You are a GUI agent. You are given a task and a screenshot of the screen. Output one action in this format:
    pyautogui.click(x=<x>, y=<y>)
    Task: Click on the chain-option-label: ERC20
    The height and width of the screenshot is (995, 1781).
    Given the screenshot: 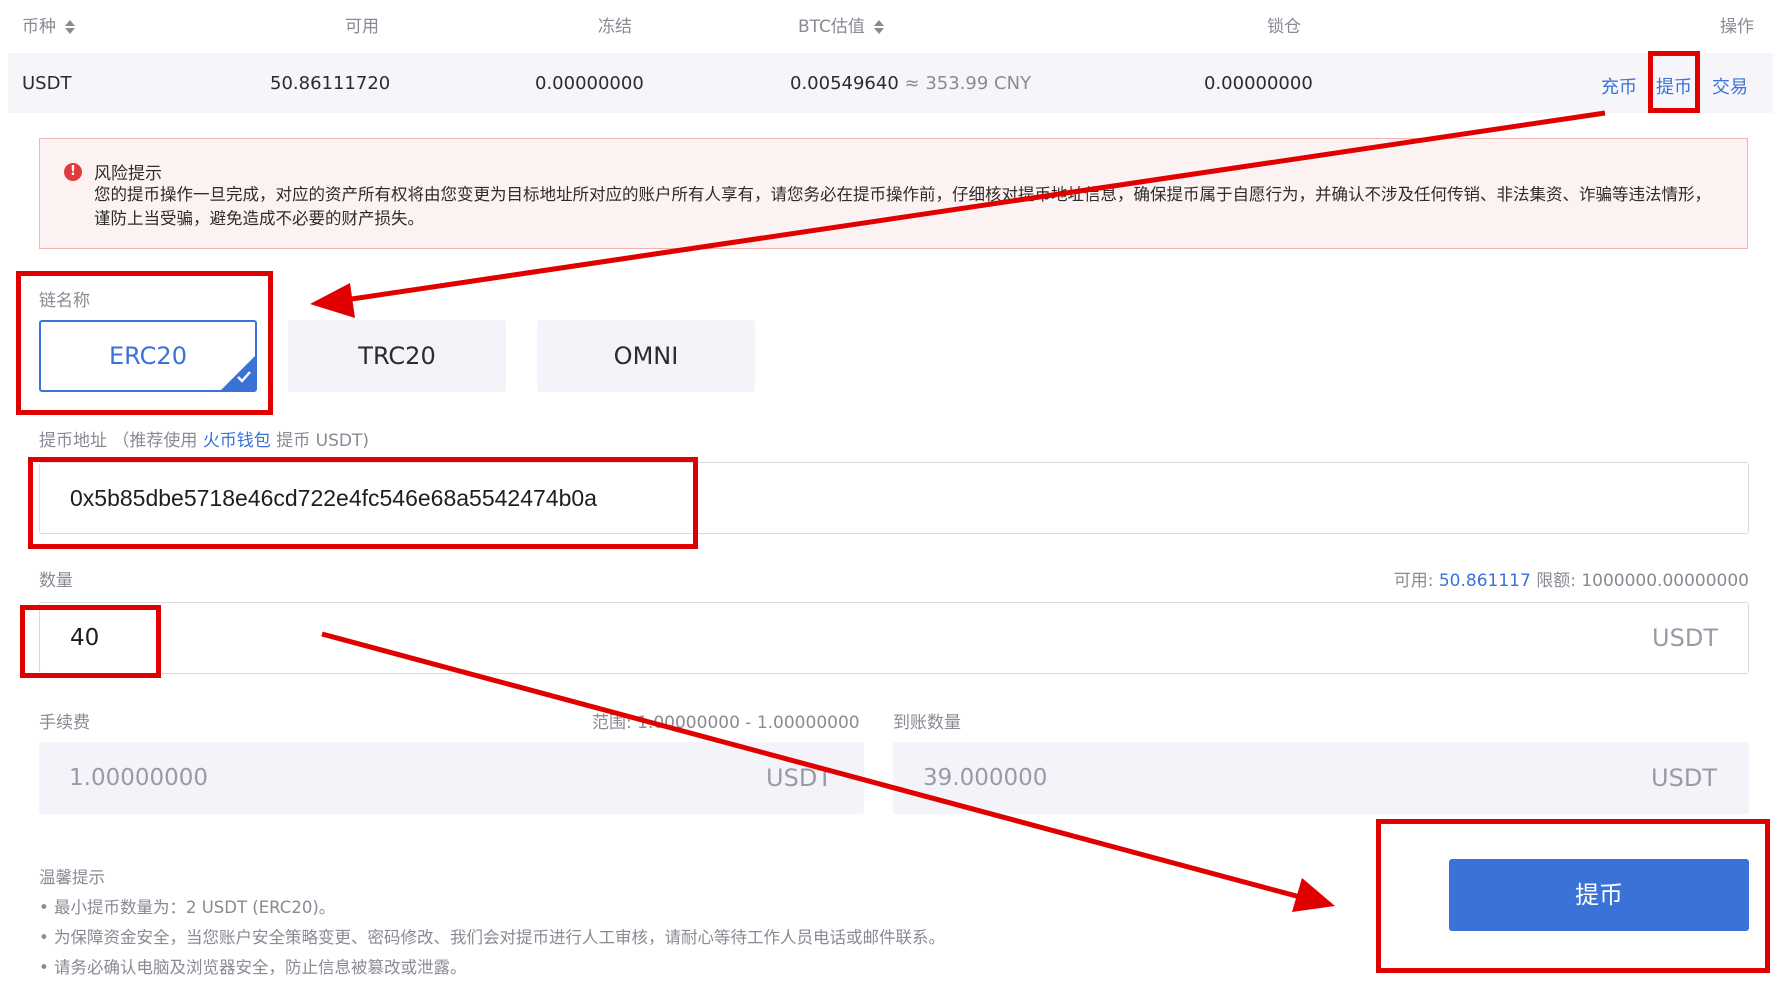 What is the action you would take?
    pyautogui.click(x=148, y=356)
    